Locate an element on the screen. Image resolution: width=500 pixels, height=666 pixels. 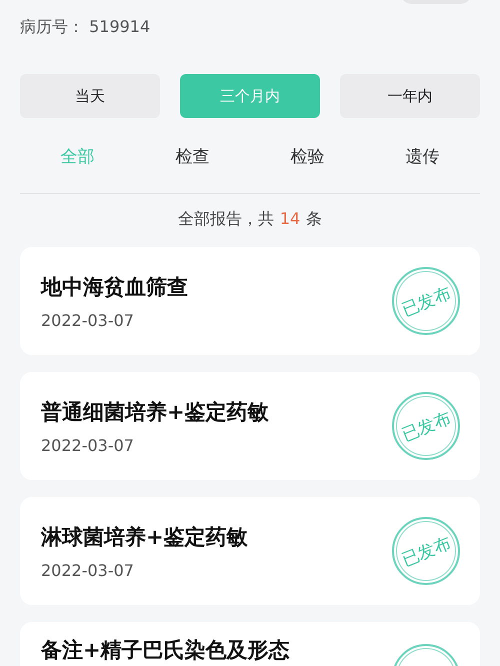
range-tab: 一年内 is located at coordinates (410, 96).